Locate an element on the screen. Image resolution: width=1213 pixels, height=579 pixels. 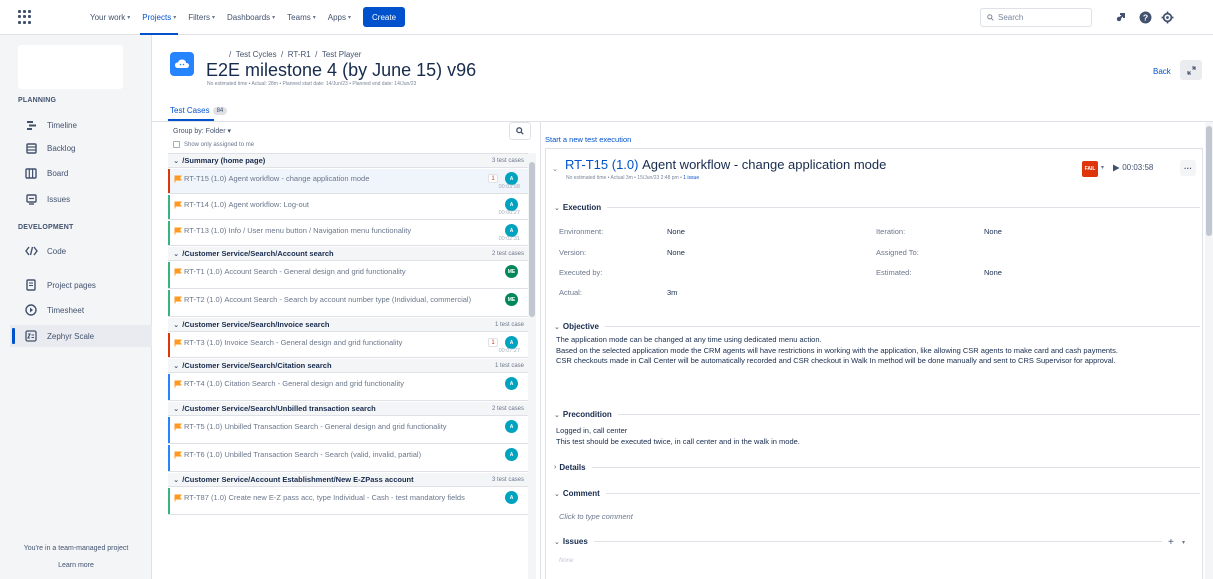
list-search-button is located at coordinates (520, 131).